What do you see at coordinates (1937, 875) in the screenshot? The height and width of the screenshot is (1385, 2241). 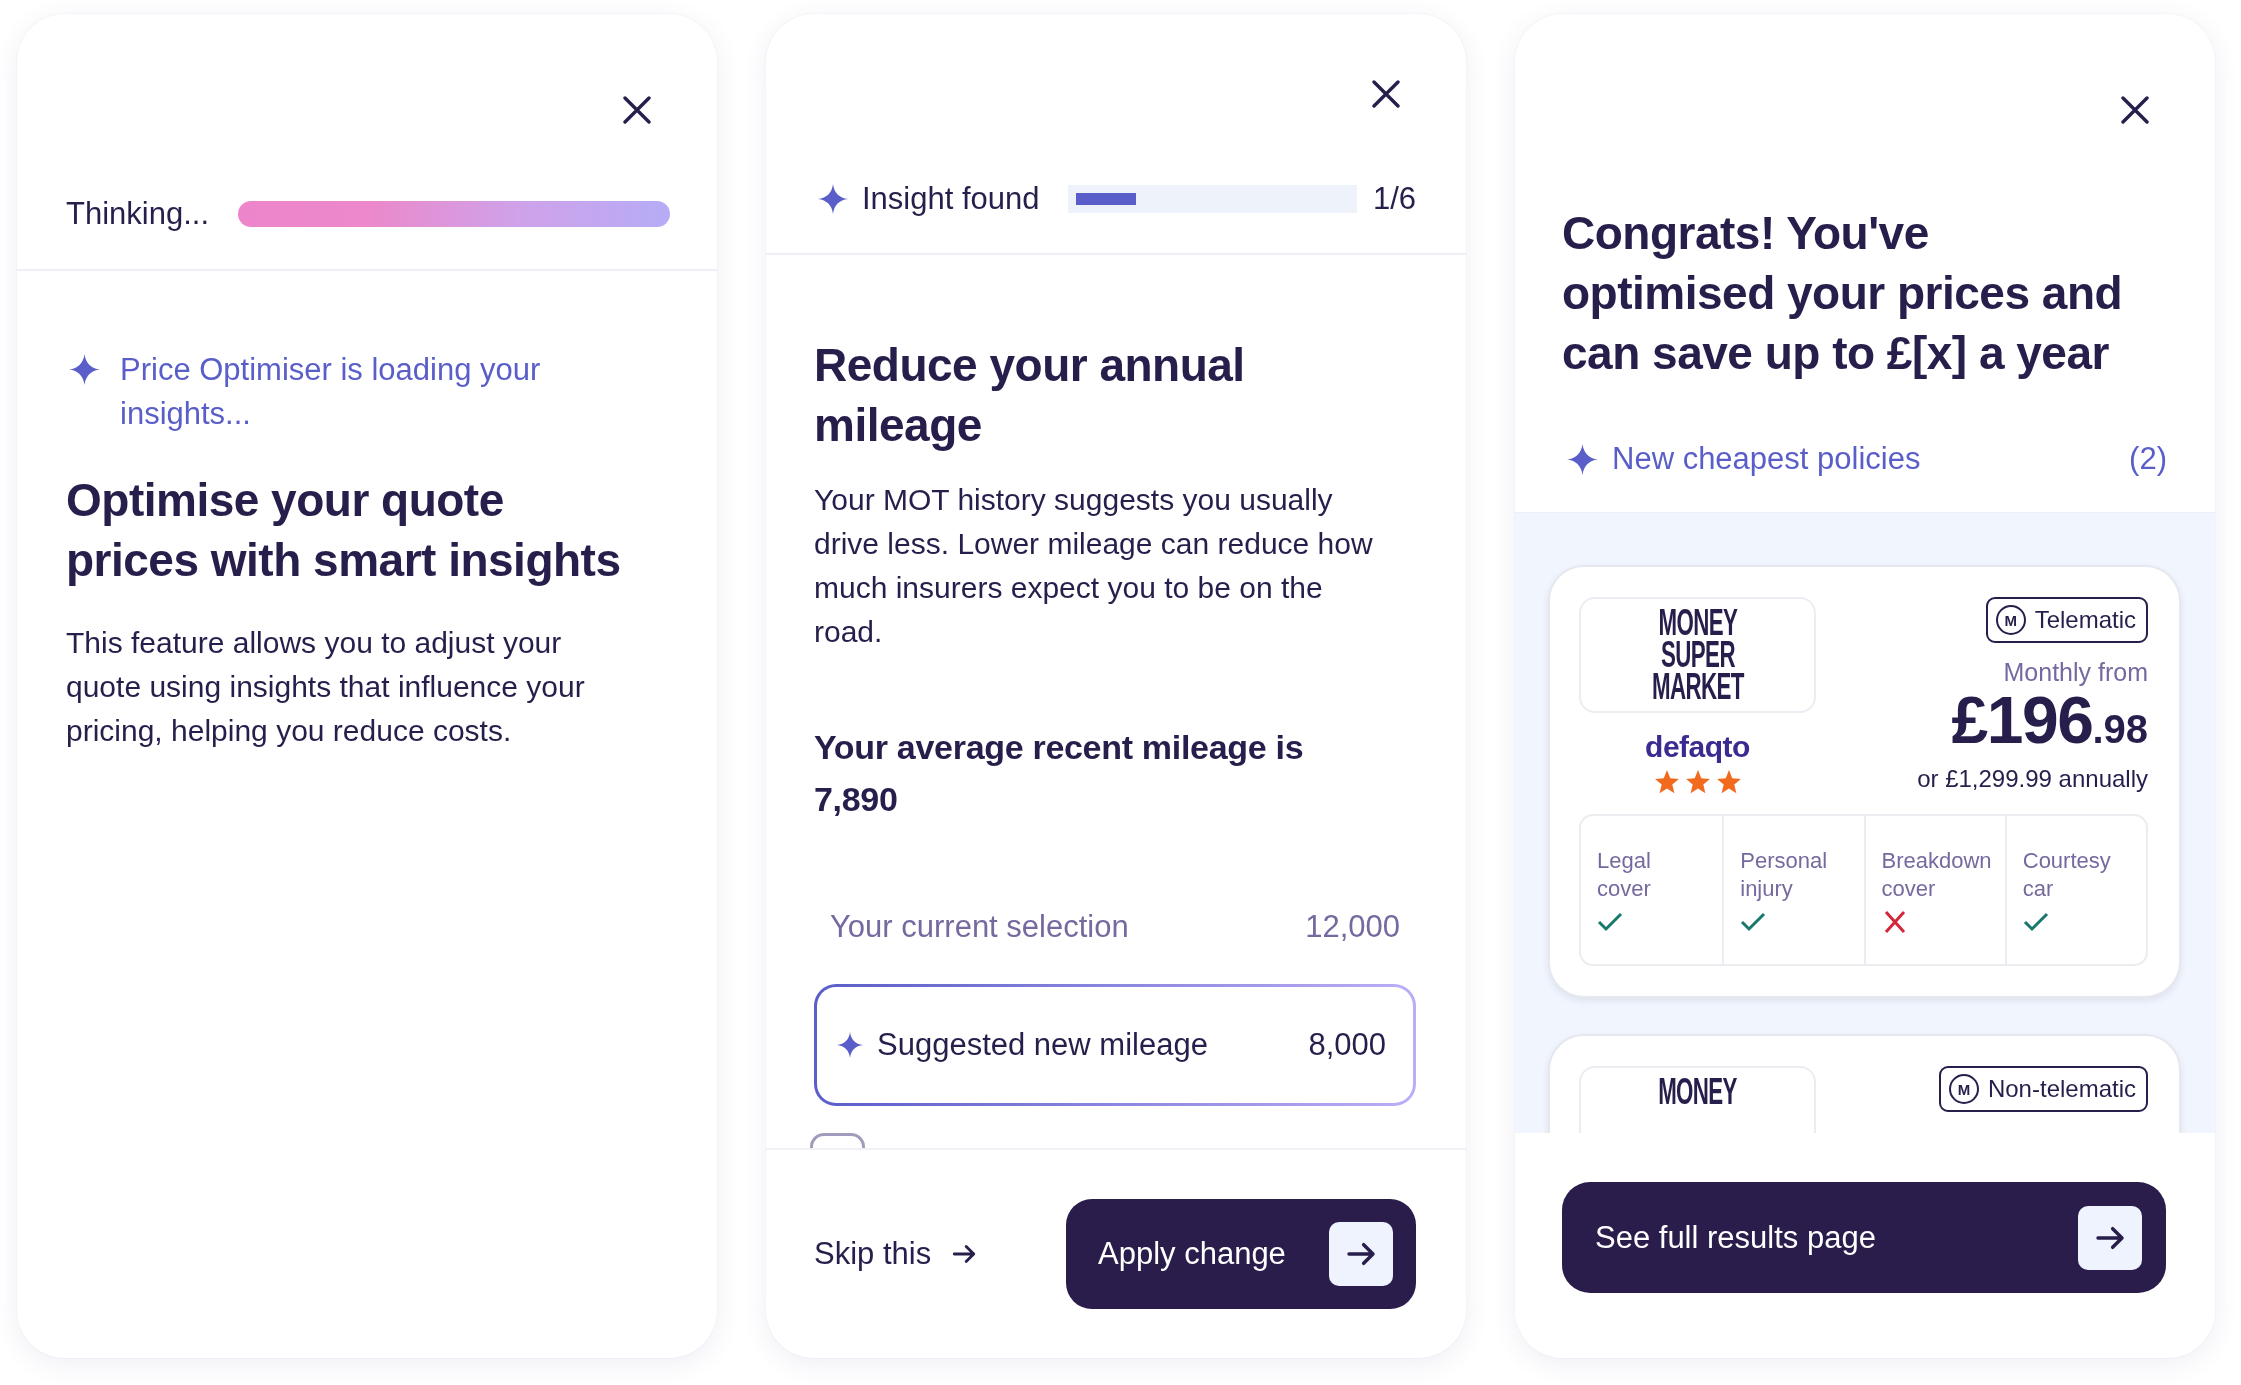 I see `feature-label: Breakdown cover` at bounding box center [1937, 875].